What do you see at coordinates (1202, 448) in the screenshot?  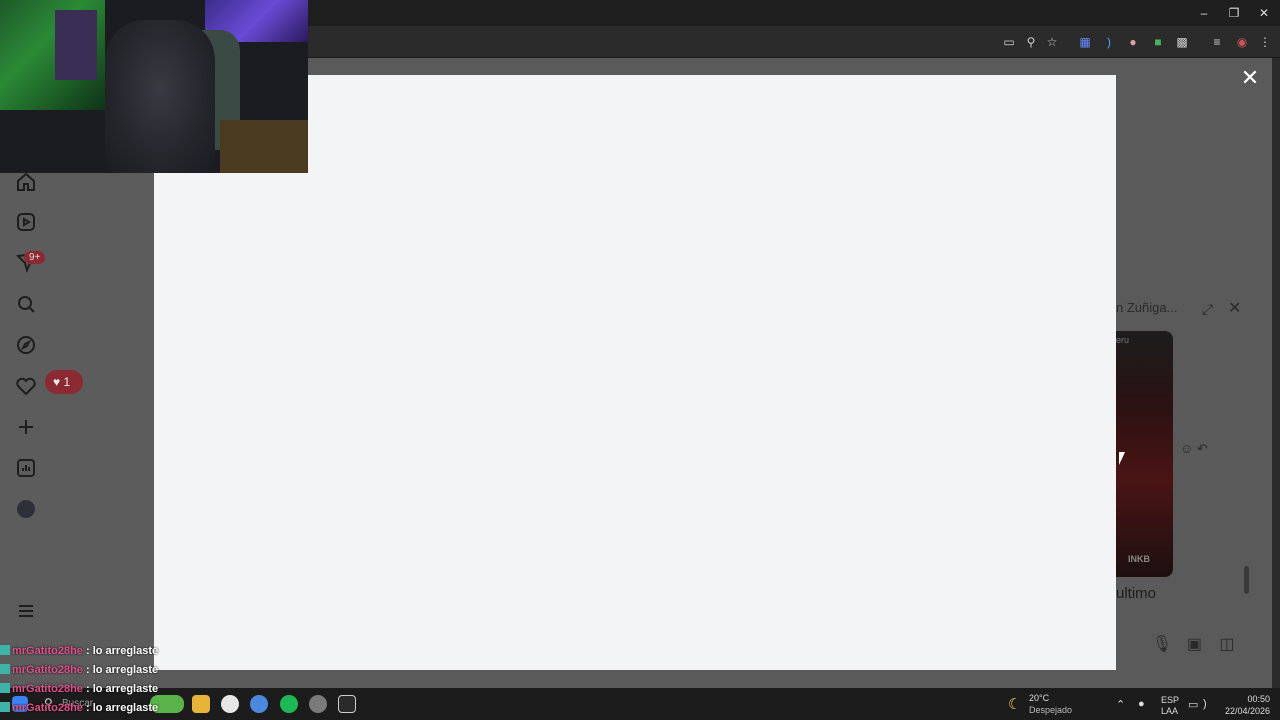 I see `reply-icon: ↶` at bounding box center [1202, 448].